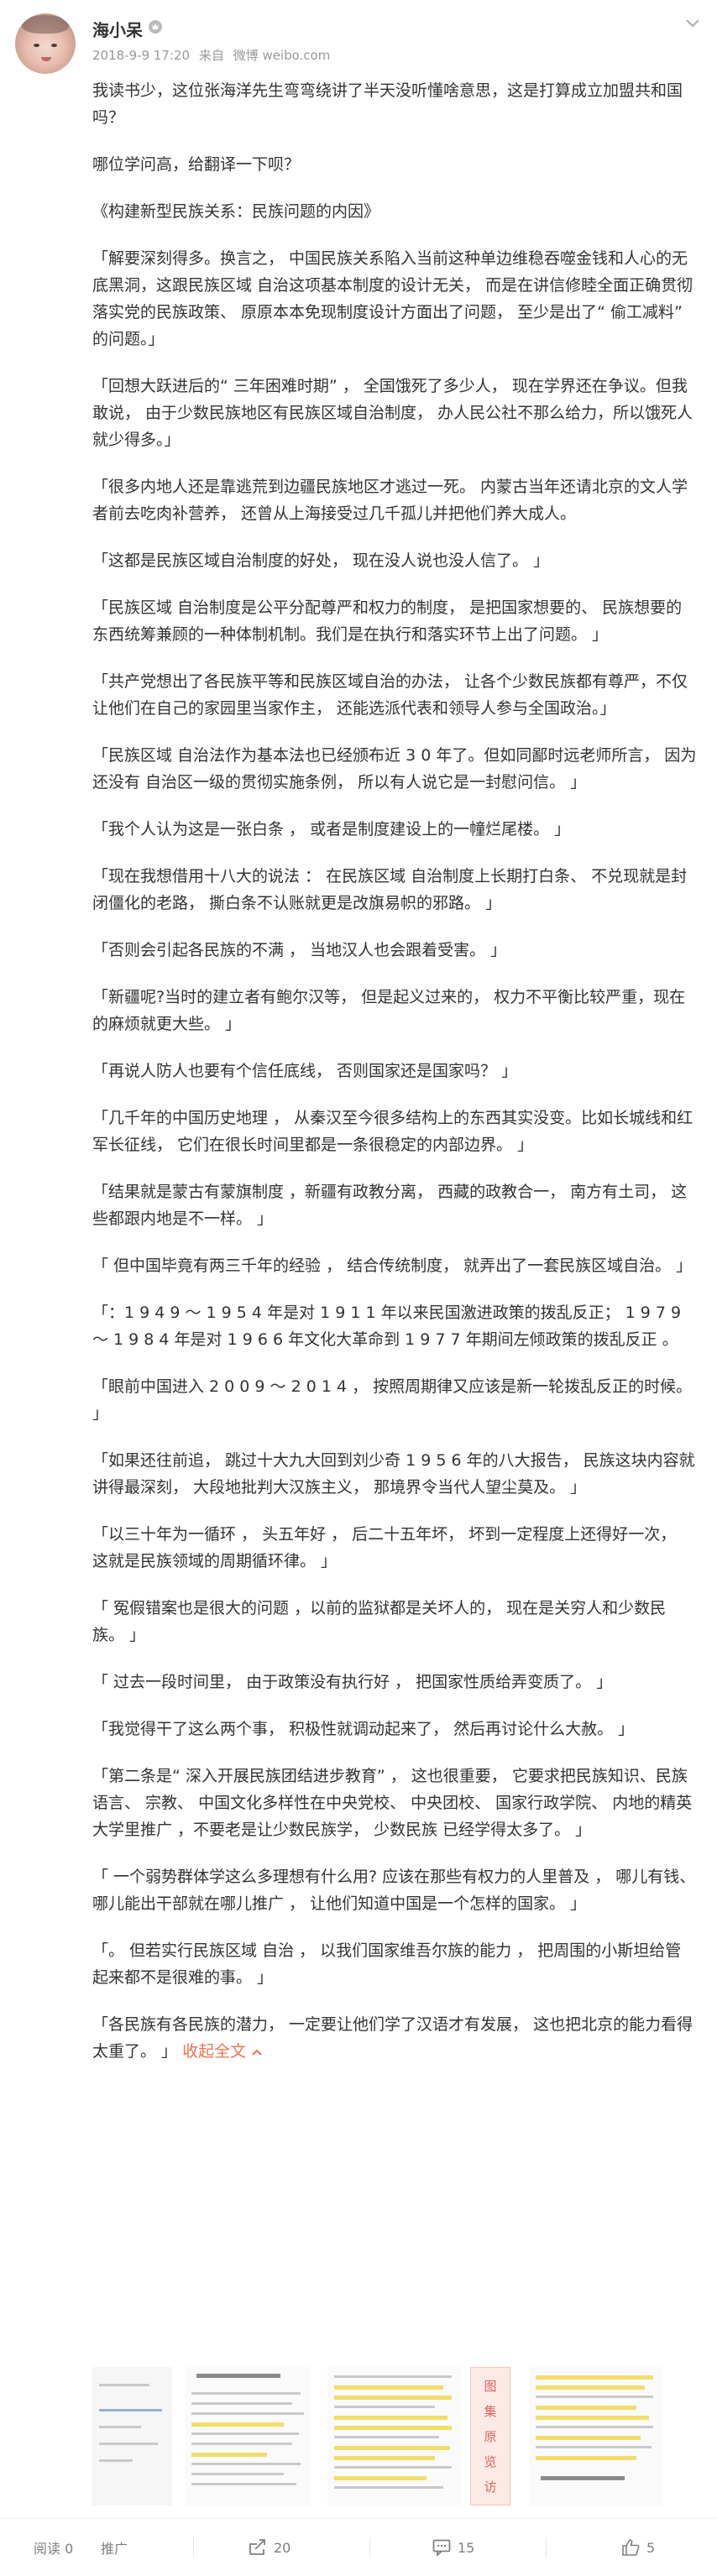  I want to click on image-overlay-label: 图 集 原 览 访, so click(490, 2436).